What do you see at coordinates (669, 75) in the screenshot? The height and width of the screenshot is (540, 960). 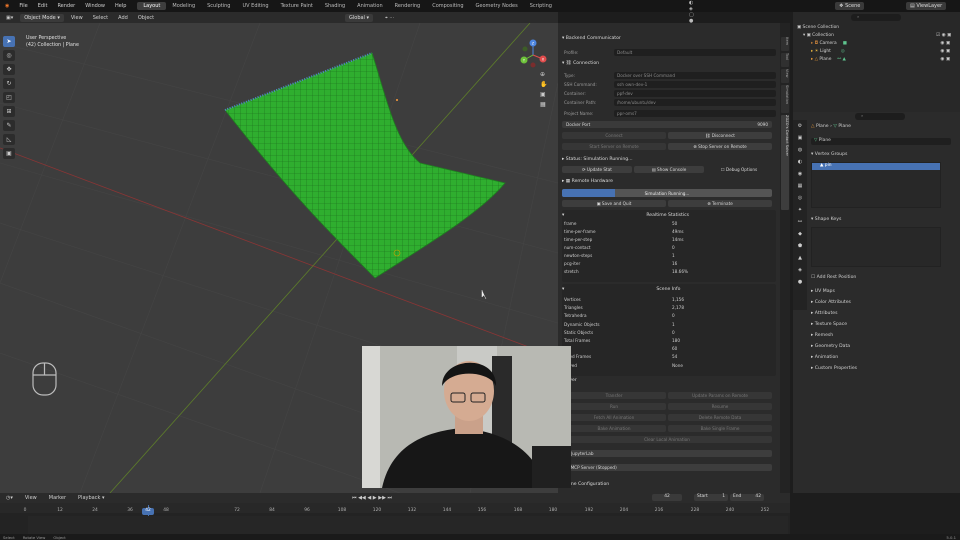 I see `field-type: Type: Docker over SSH Command` at bounding box center [669, 75].